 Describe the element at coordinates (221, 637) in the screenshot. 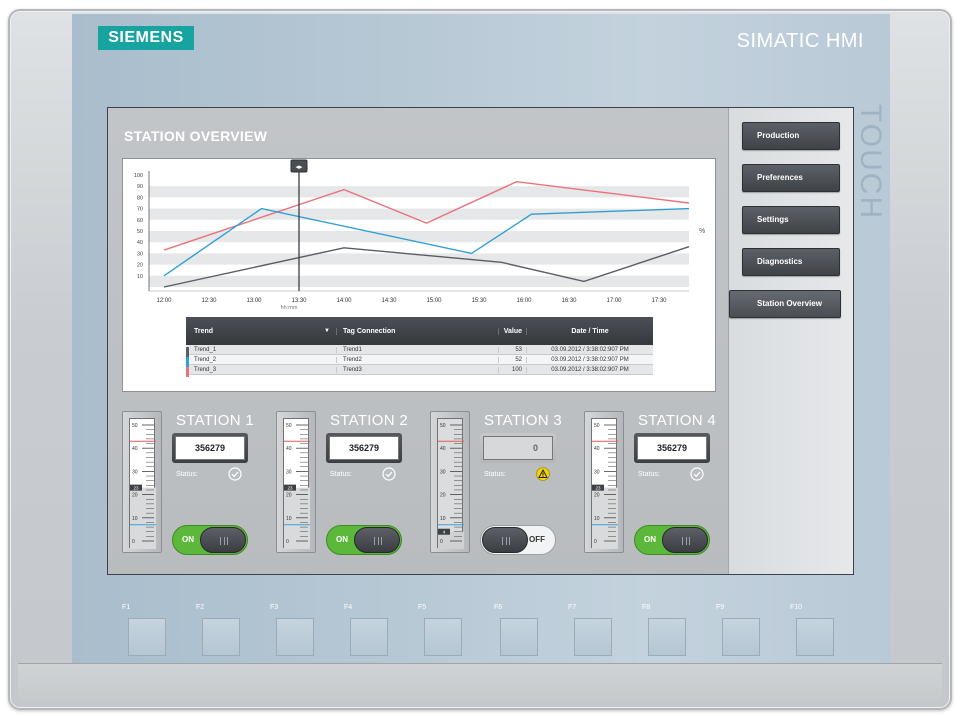

I see `f2-key` at that location.